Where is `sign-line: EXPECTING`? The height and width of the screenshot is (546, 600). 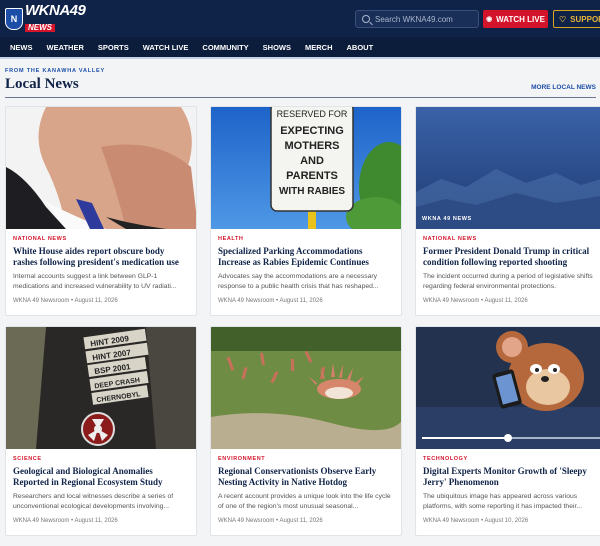
sign-line: EXPECTING is located at coordinates (312, 131).